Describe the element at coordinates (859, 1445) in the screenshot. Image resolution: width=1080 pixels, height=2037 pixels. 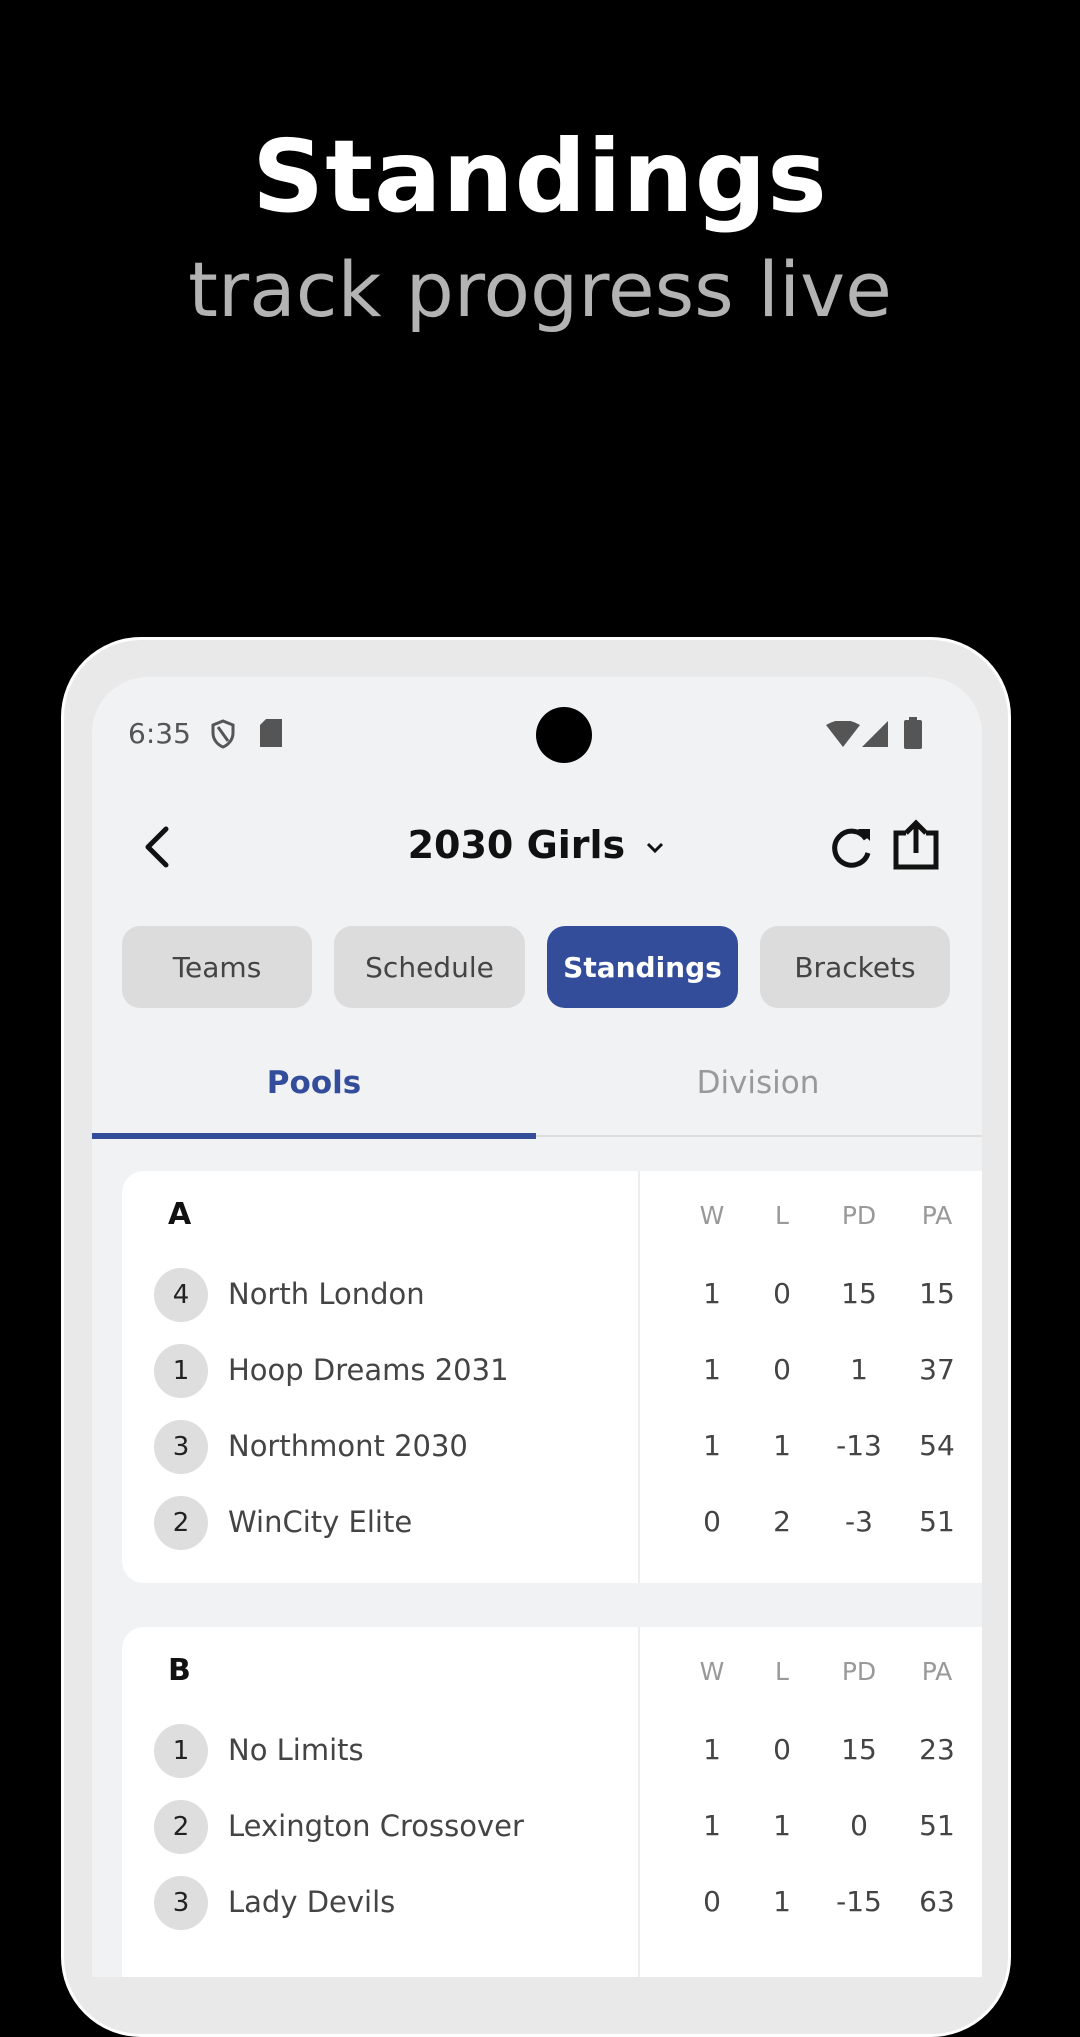
I see `stat-pd: -13` at that location.